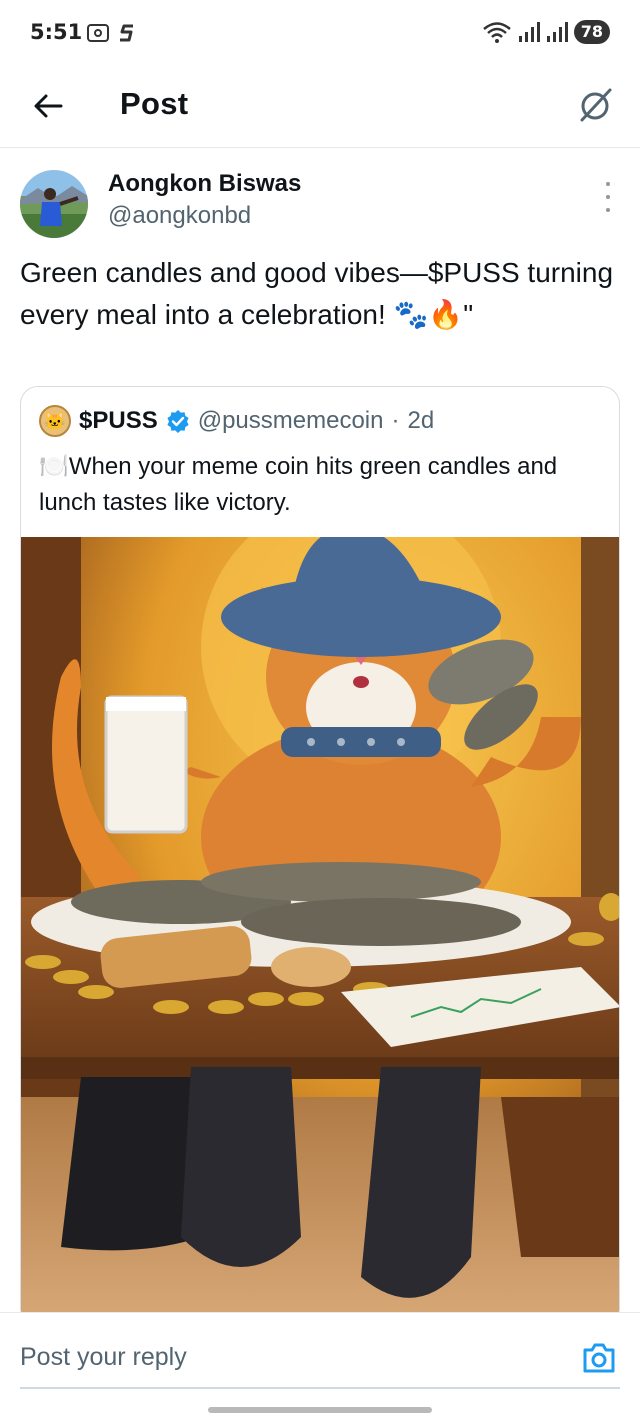  What do you see at coordinates (178, 421) in the screenshot?
I see `verified-badge-icon` at bounding box center [178, 421].